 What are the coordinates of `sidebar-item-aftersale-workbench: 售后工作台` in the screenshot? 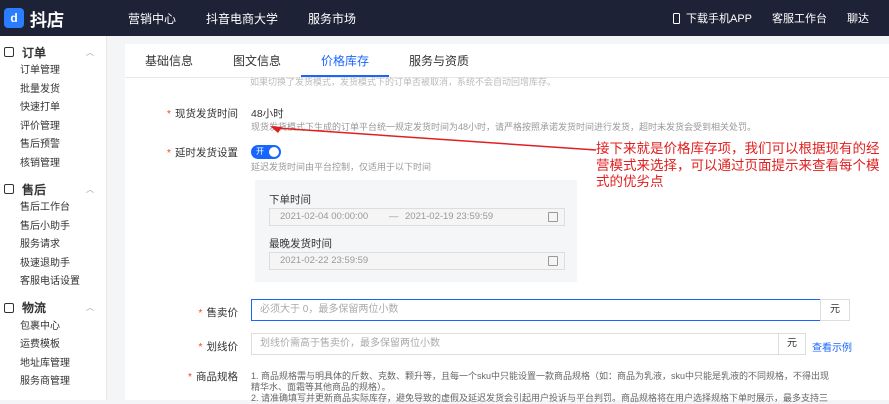 It's located at (53, 208).